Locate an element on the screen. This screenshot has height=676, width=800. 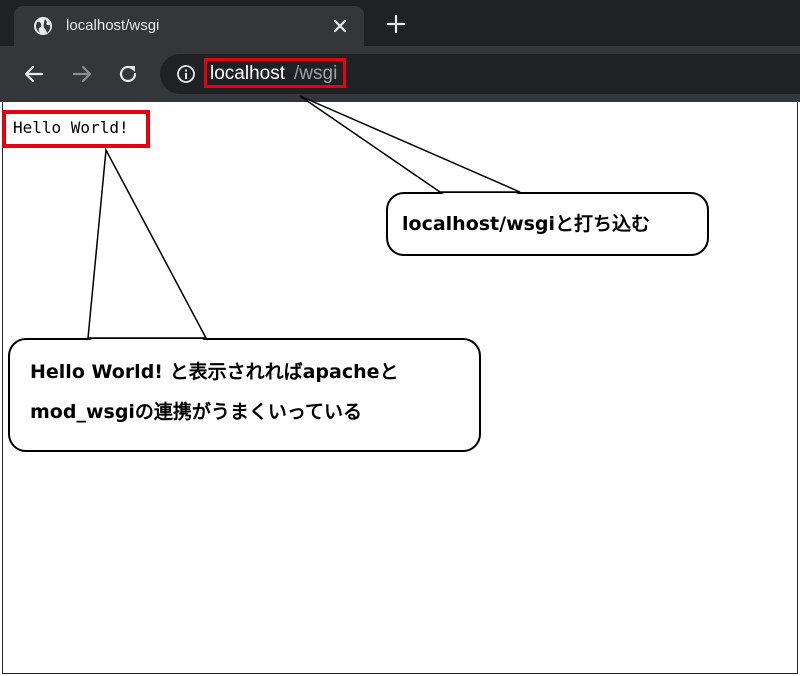
tab-title: localhost/wsgi is located at coordinates (113, 25).